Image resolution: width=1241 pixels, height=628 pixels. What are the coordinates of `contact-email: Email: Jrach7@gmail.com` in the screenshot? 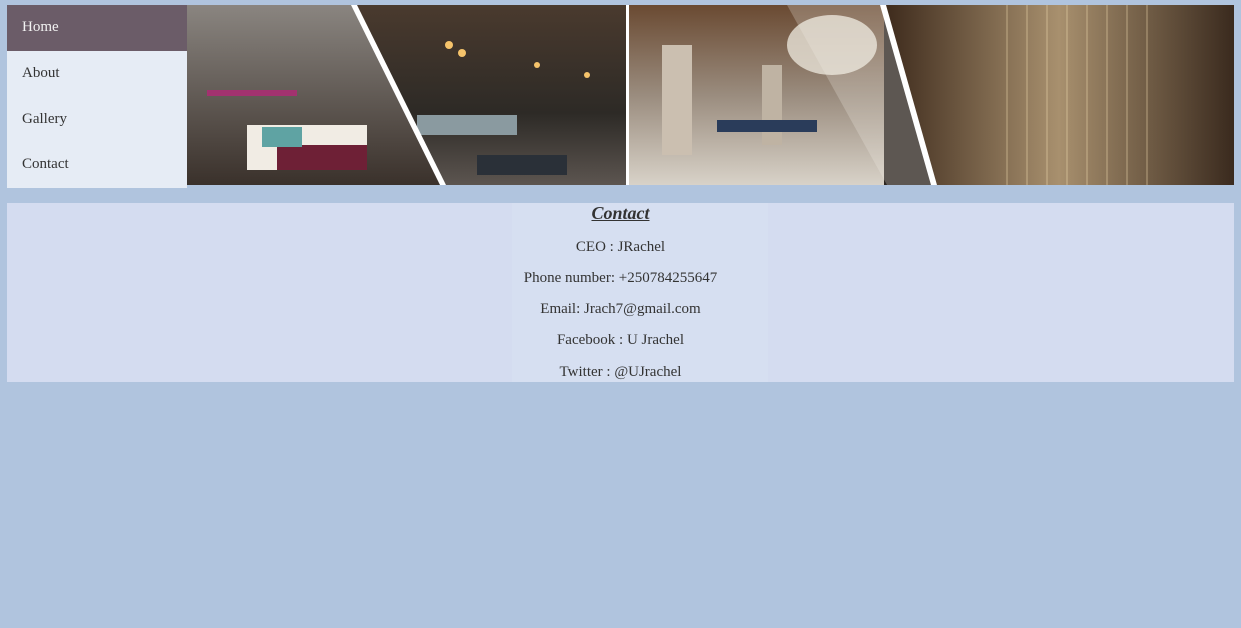 It's located at (620, 309).